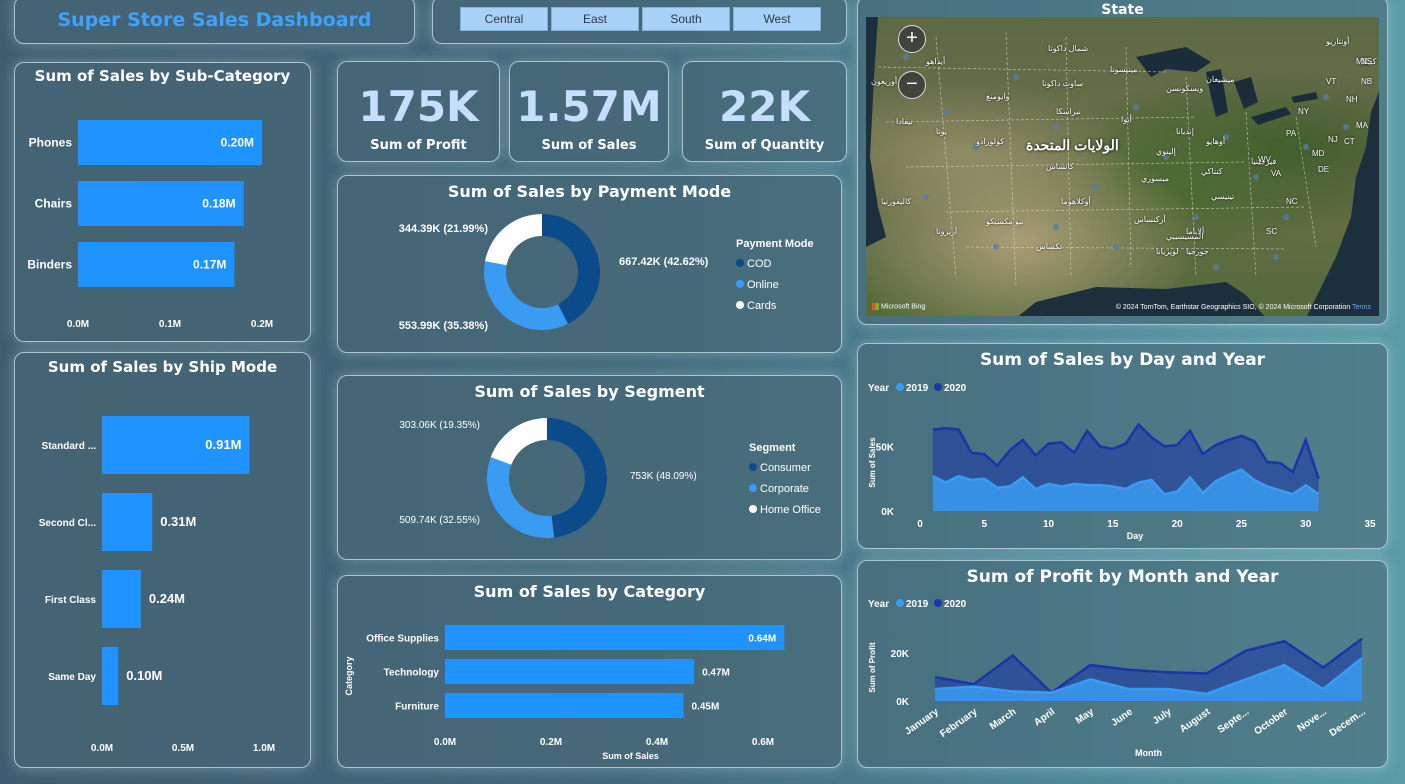 The height and width of the screenshot is (784, 1405). What do you see at coordinates (589, 111) in the screenshot?
I see `kpi-card-sales: 1.57M Sum of Sales` at bounding box center [589, 111].